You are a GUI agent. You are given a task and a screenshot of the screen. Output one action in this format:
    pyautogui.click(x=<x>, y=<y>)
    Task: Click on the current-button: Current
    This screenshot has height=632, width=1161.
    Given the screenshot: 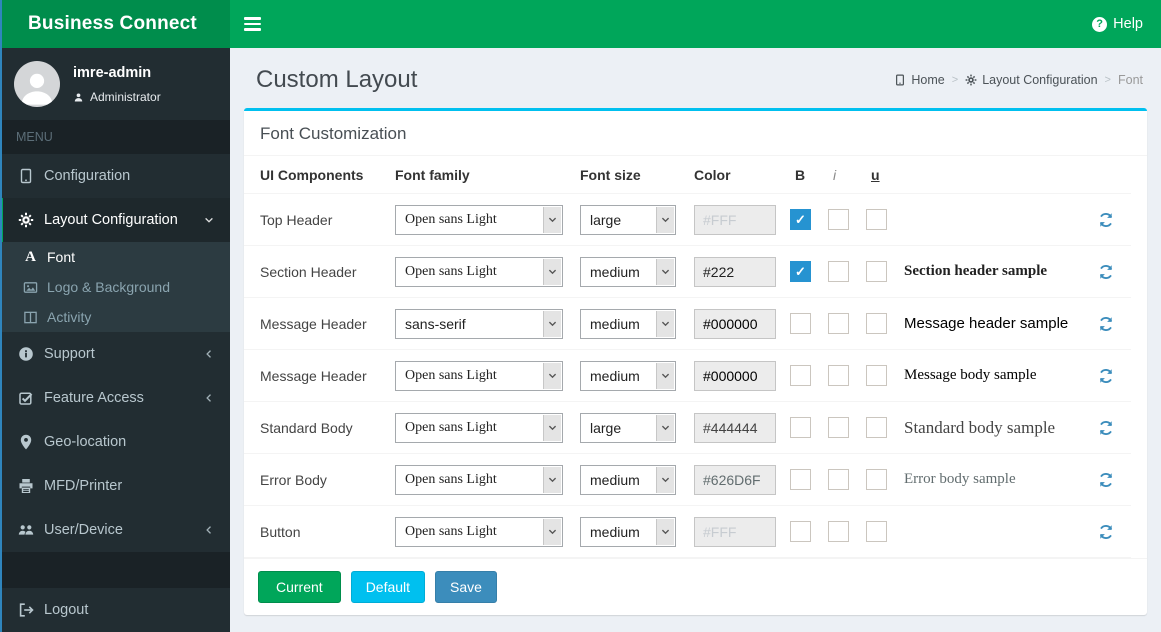 What is the action you would take?
    pyautogui.click(x=299, y=587)
    